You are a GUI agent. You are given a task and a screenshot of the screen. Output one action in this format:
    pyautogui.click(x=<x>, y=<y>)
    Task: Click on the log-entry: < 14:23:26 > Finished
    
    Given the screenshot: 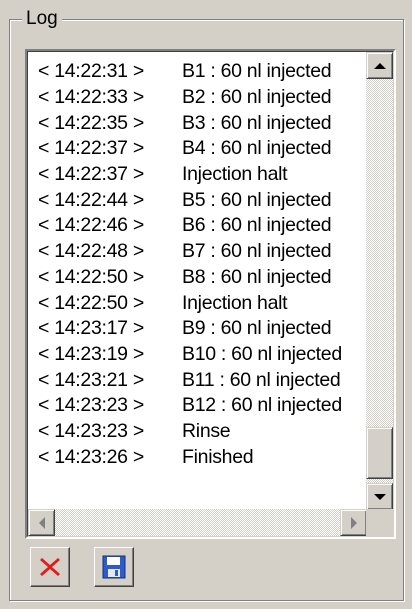 What is the action you would take?
    pyautogui.click(x=203, y=457)
    